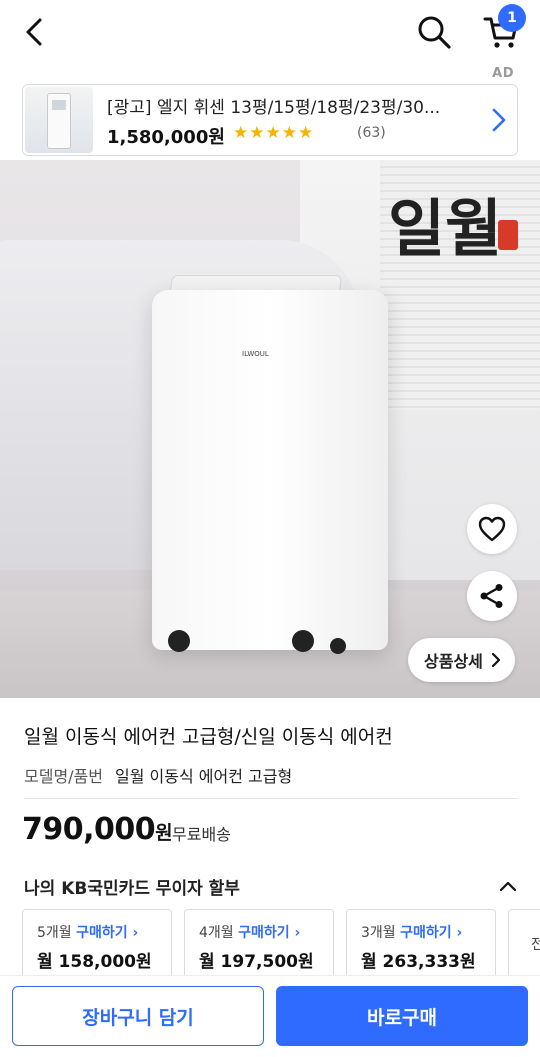 This screenshot has height=1057, width=540. I want to click on plan-months: 전, so click(535, 945).